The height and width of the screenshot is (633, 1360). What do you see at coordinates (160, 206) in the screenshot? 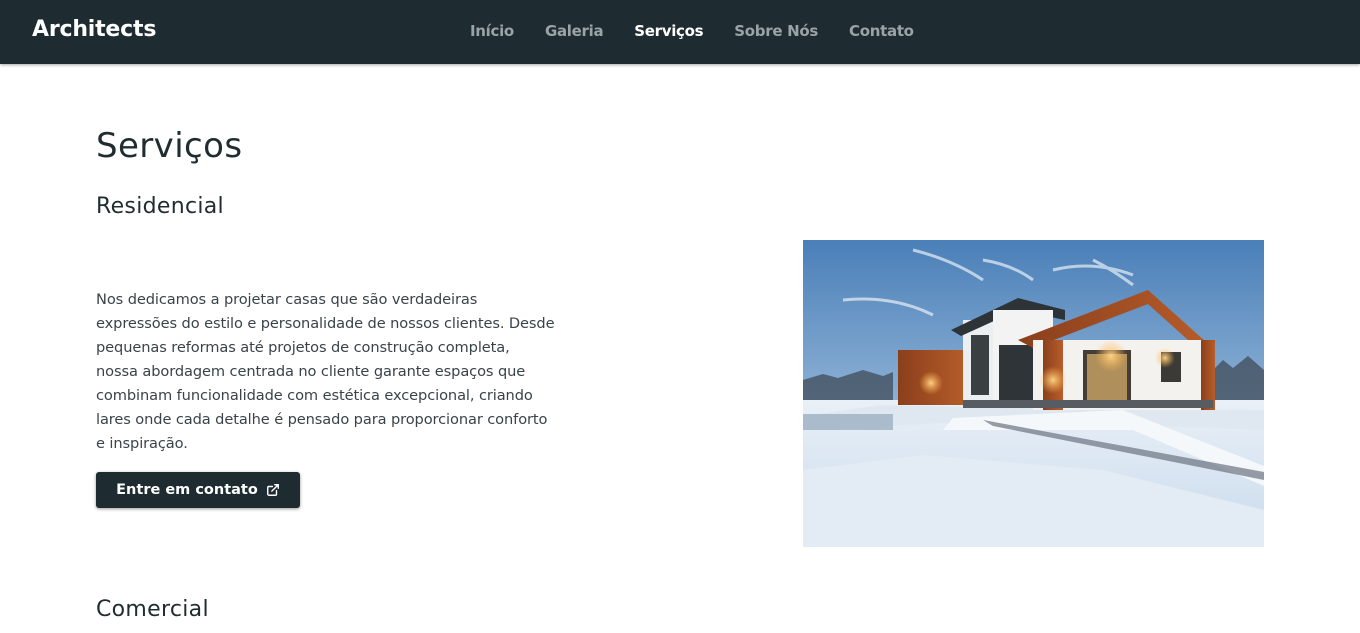
I see `section-title-residencial: Residencial` at bounding box center [160, 206].